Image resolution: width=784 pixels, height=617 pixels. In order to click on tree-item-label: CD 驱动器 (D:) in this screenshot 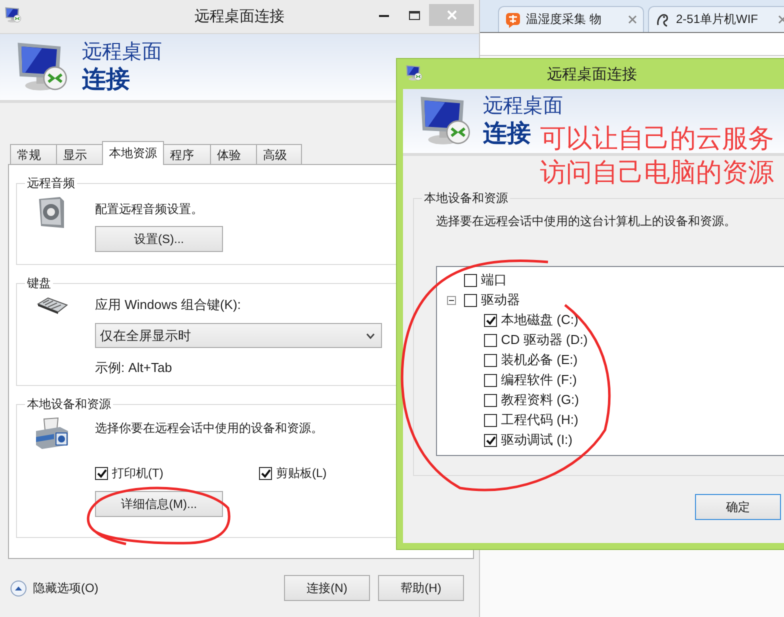, I will do `click(544, 340)`.